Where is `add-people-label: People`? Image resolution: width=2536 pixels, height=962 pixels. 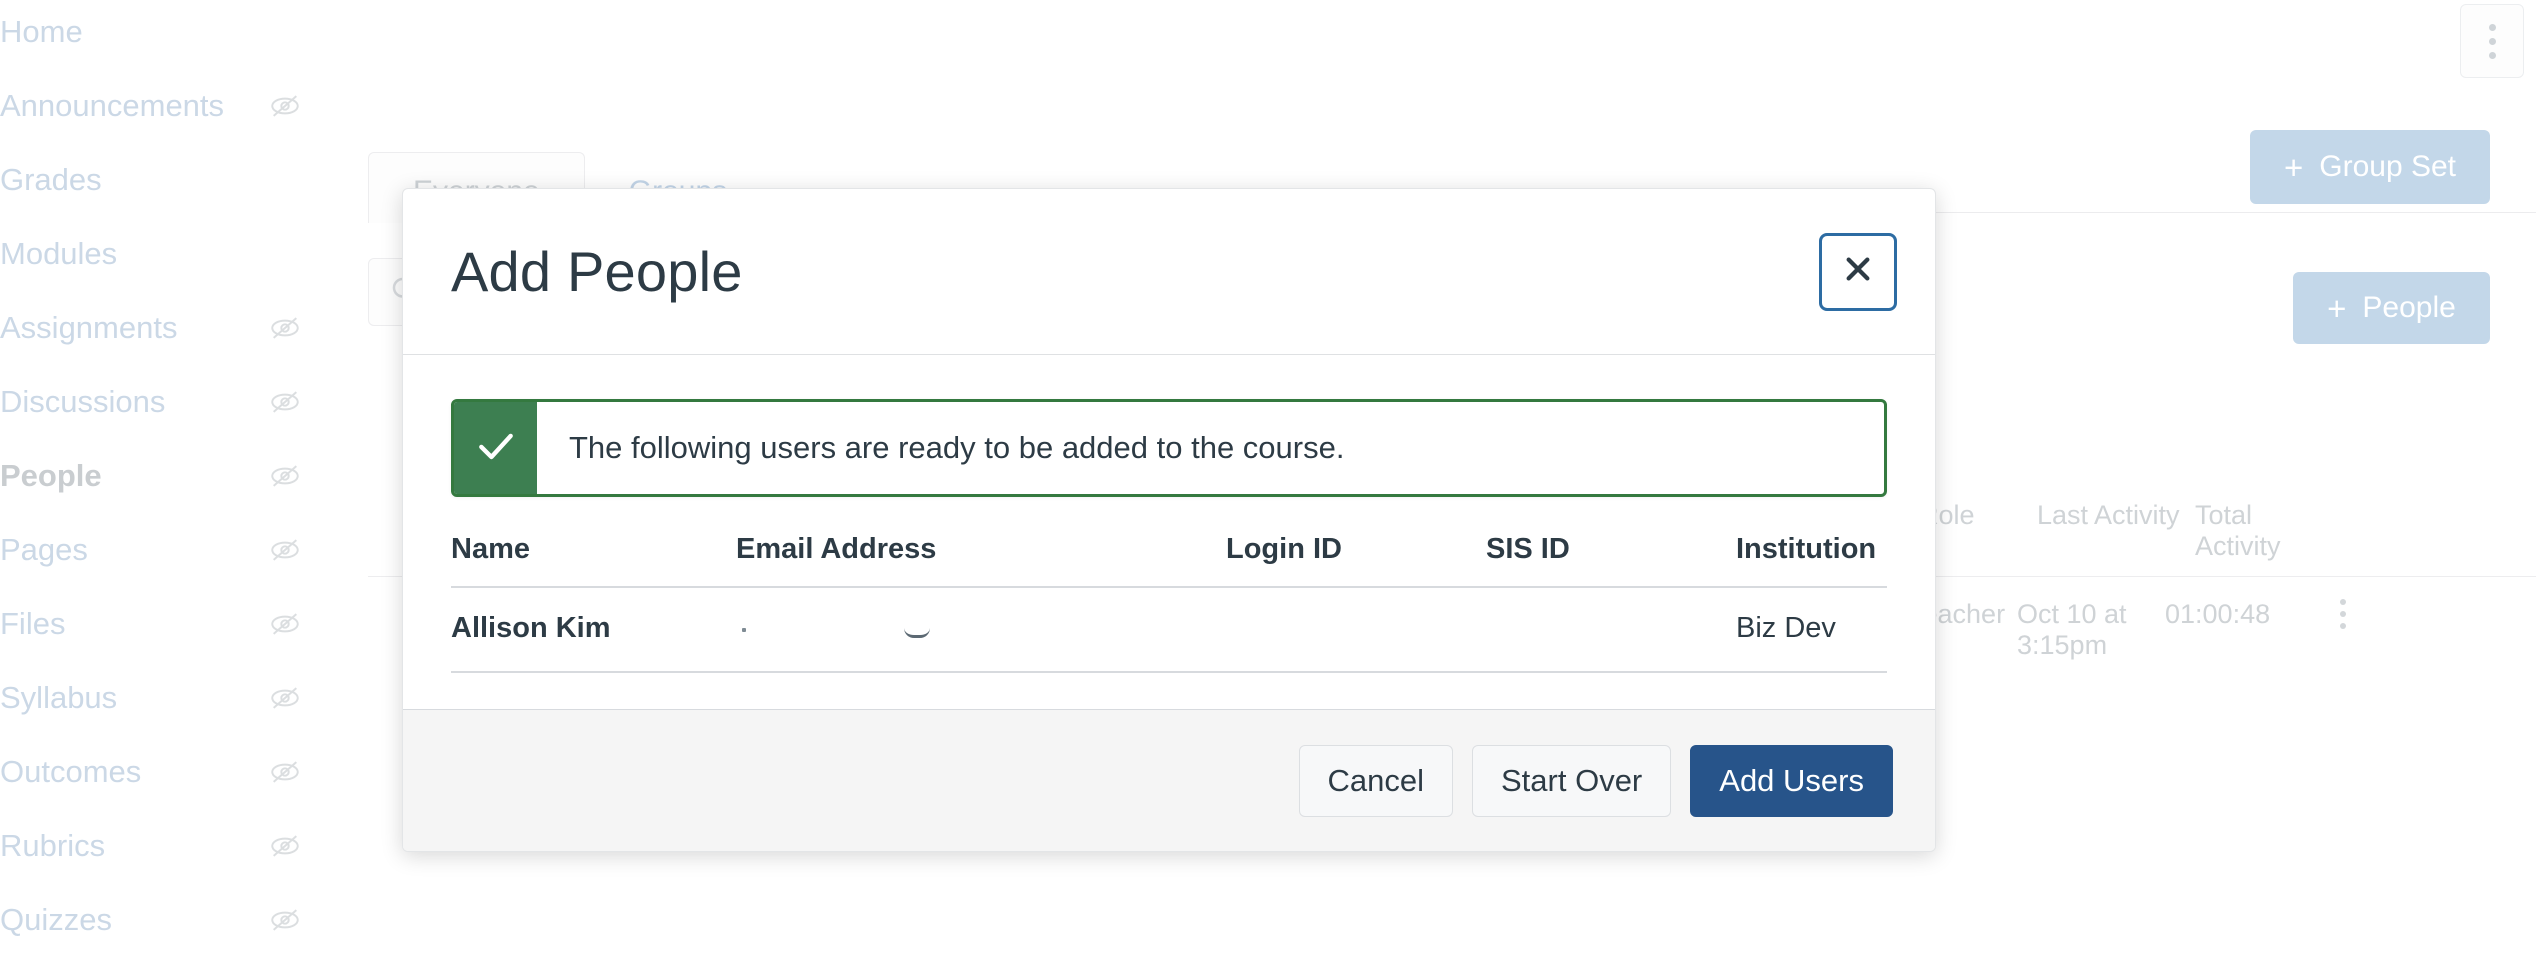 add-people-label: People is located at coordinates (2409, 307).